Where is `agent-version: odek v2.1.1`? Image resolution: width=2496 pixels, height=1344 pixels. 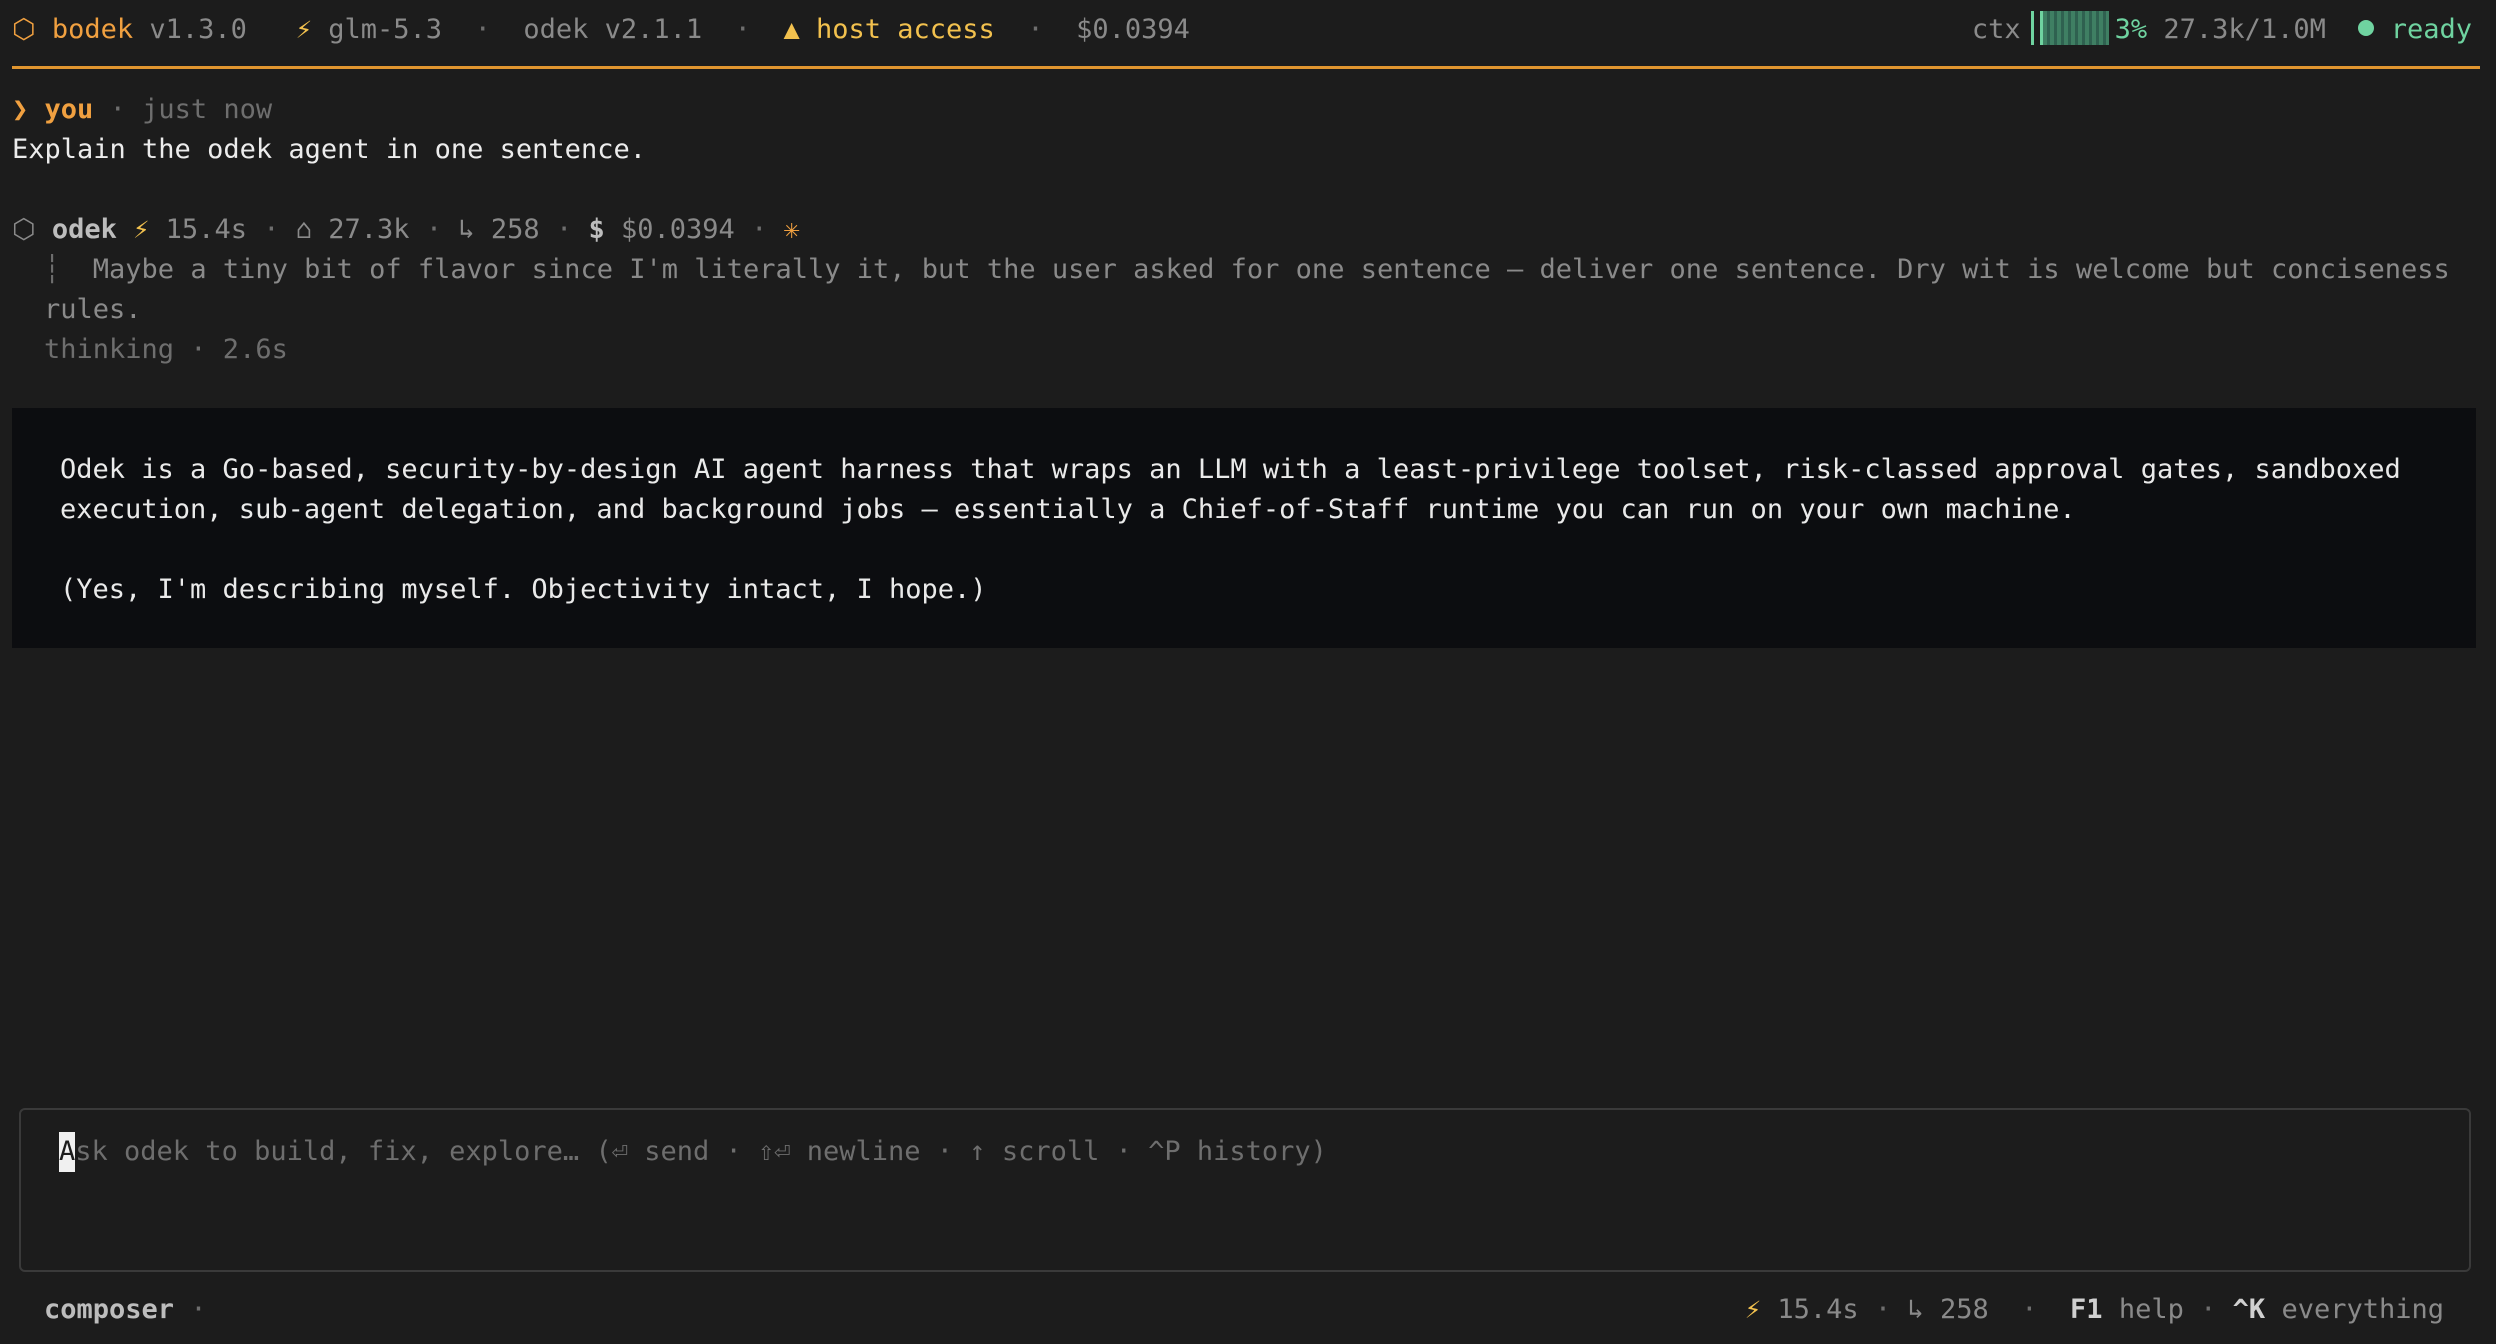
agent-version: odek v2.1.1 is located at coordinates (613, 29).